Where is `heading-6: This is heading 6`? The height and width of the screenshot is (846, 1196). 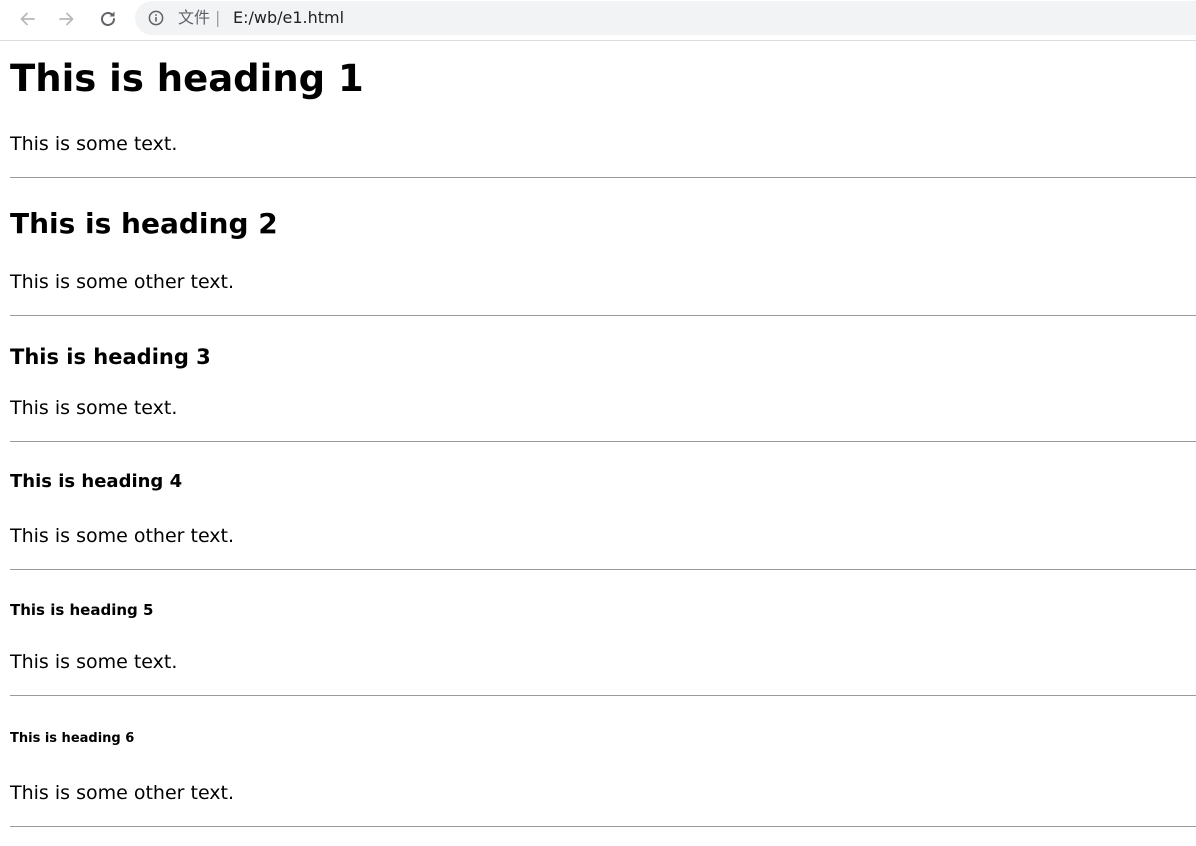 heading-6: This is heading 6 is located at coordinates (72, 738).